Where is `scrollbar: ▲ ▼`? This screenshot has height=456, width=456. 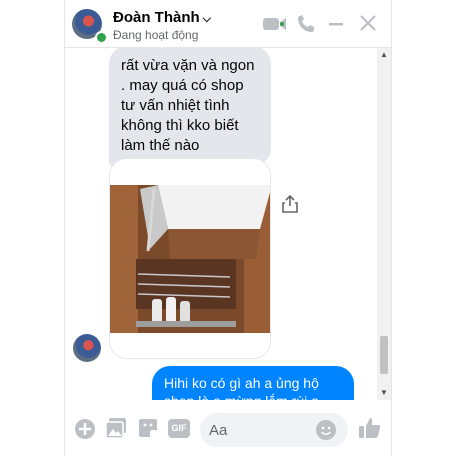
scrollbar: ▲ ▼ is located at coordinates (384, 224).